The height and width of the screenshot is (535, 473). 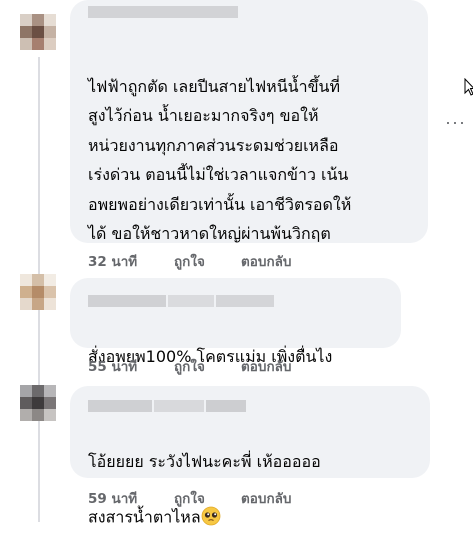 I want to click on comment-time: 59 นาที, so click(x=112, y=498).